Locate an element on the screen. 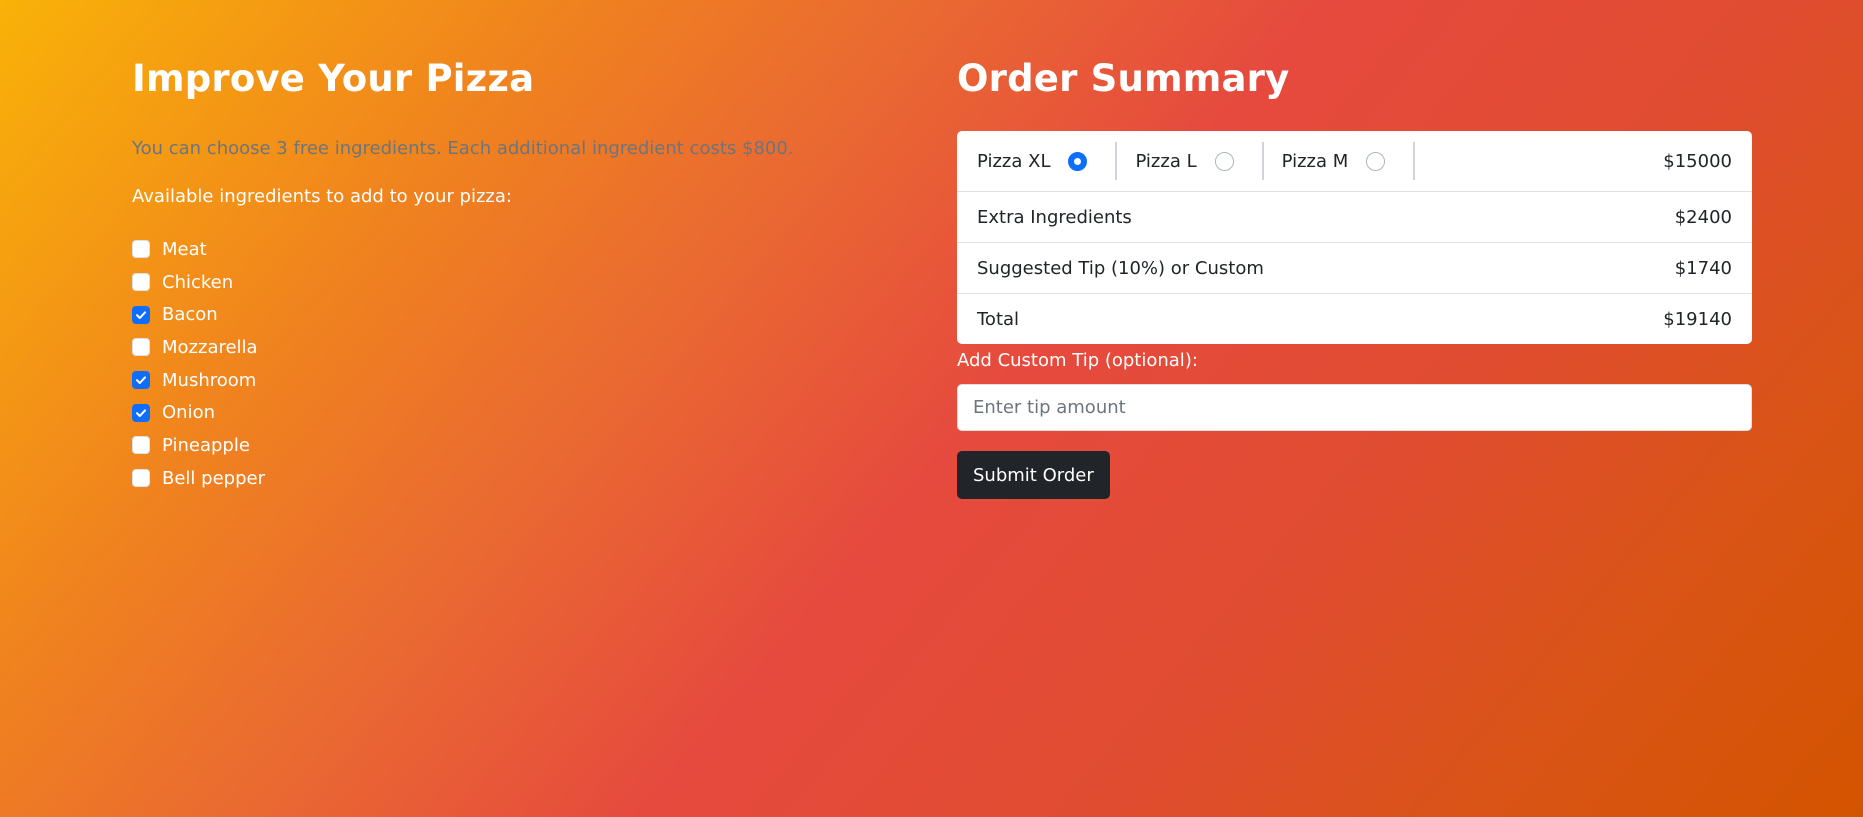 This screenshot has width=1863, height=817. total-row: Total $19140 is located at coordinates (1354, 318).